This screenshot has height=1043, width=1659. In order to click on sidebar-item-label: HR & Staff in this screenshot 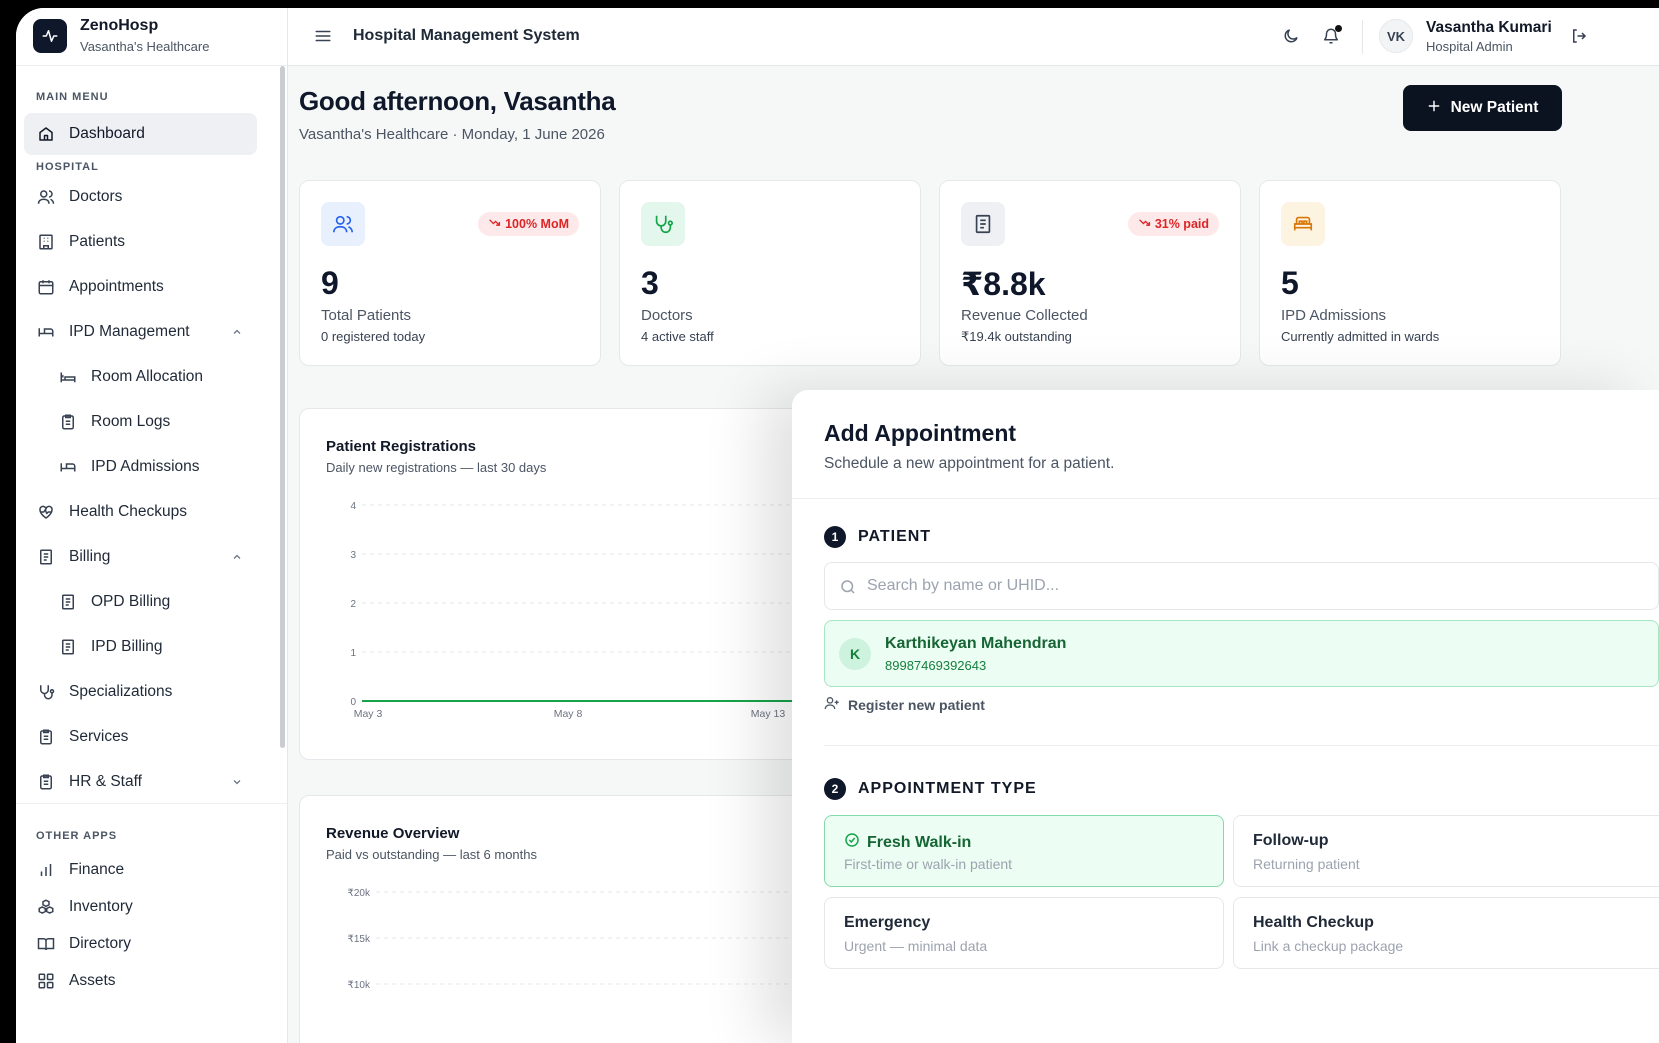, I will do `click(105, 781)`.